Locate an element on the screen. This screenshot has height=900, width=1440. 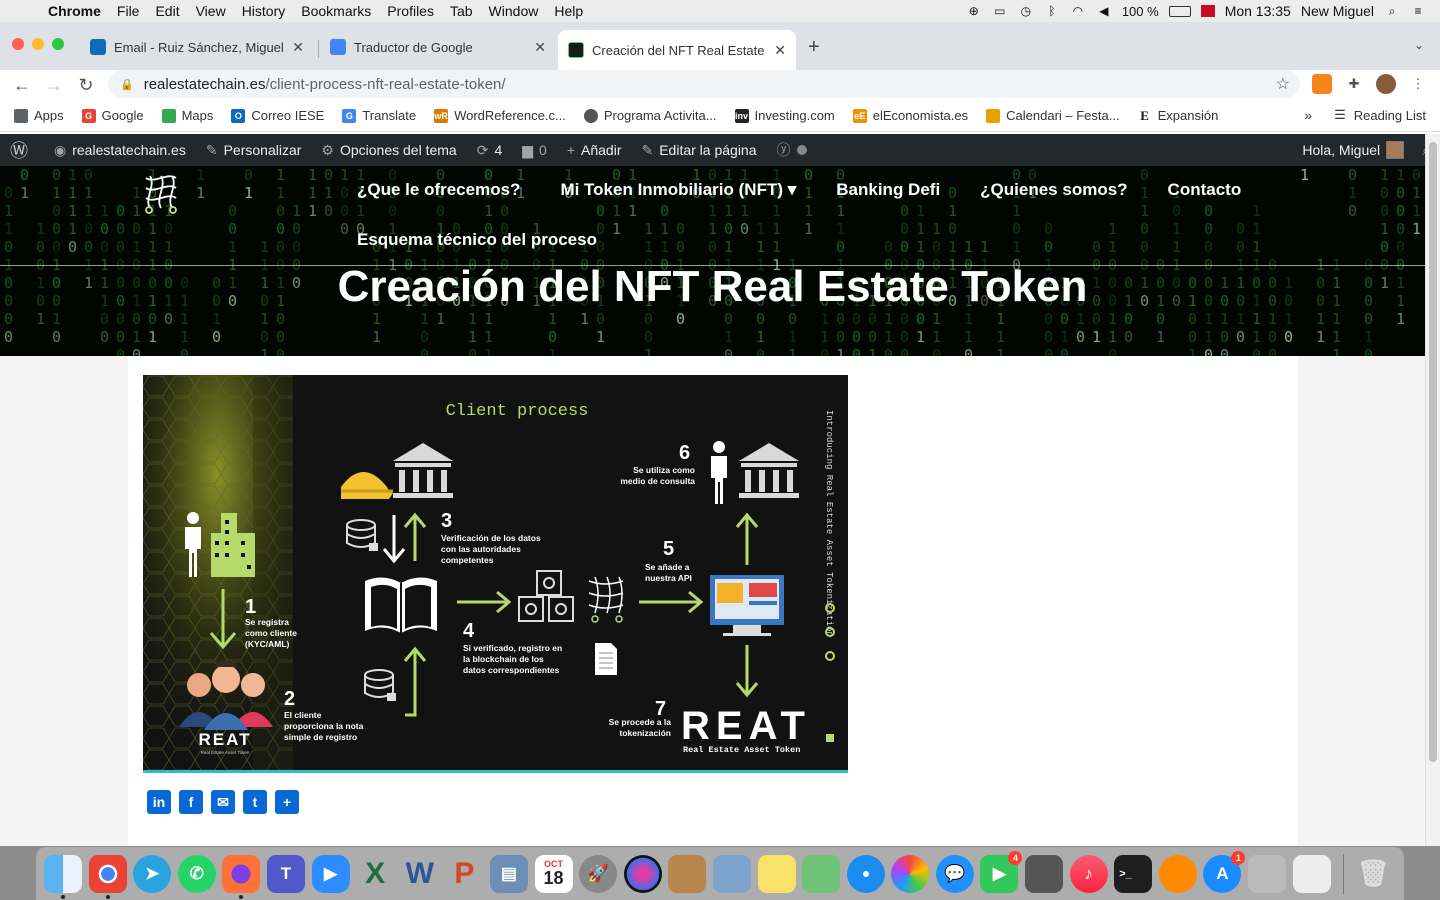
lock-icon: 🔒 is located at coordinates (127, 84).